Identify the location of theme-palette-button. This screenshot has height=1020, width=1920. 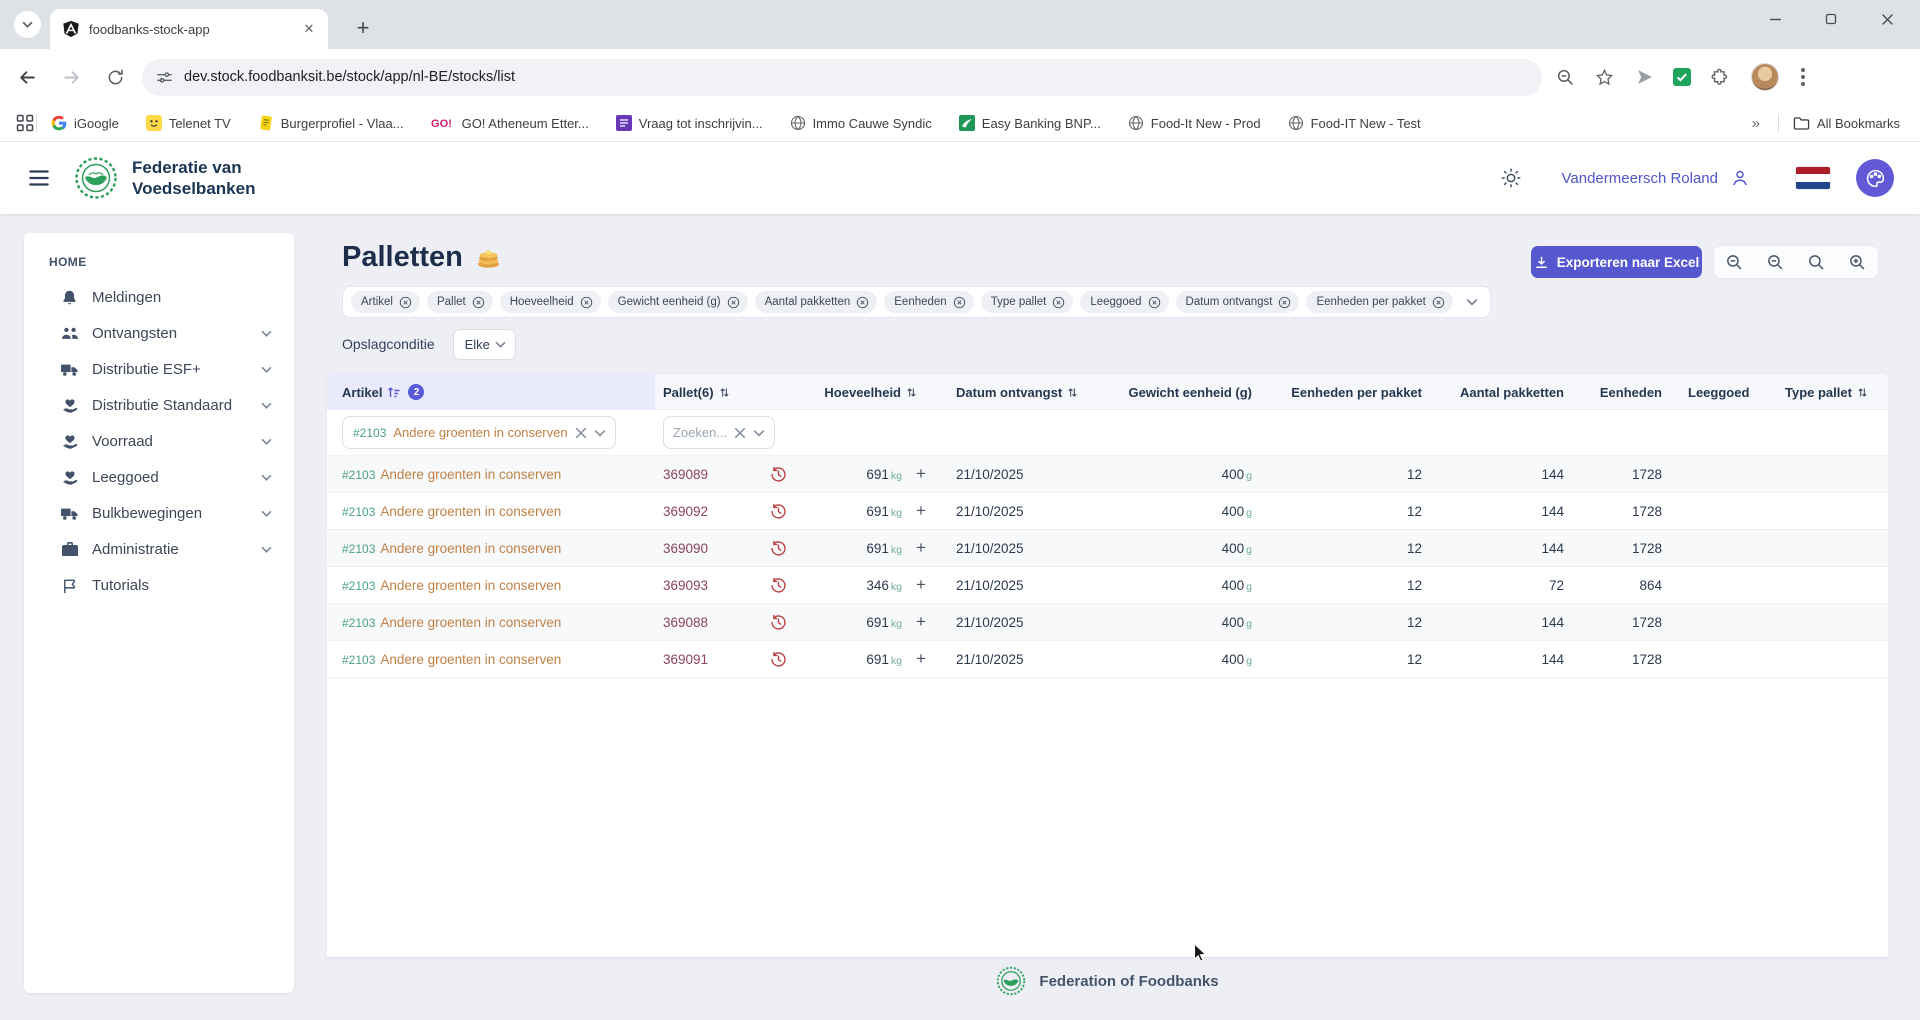
(1875, 178).